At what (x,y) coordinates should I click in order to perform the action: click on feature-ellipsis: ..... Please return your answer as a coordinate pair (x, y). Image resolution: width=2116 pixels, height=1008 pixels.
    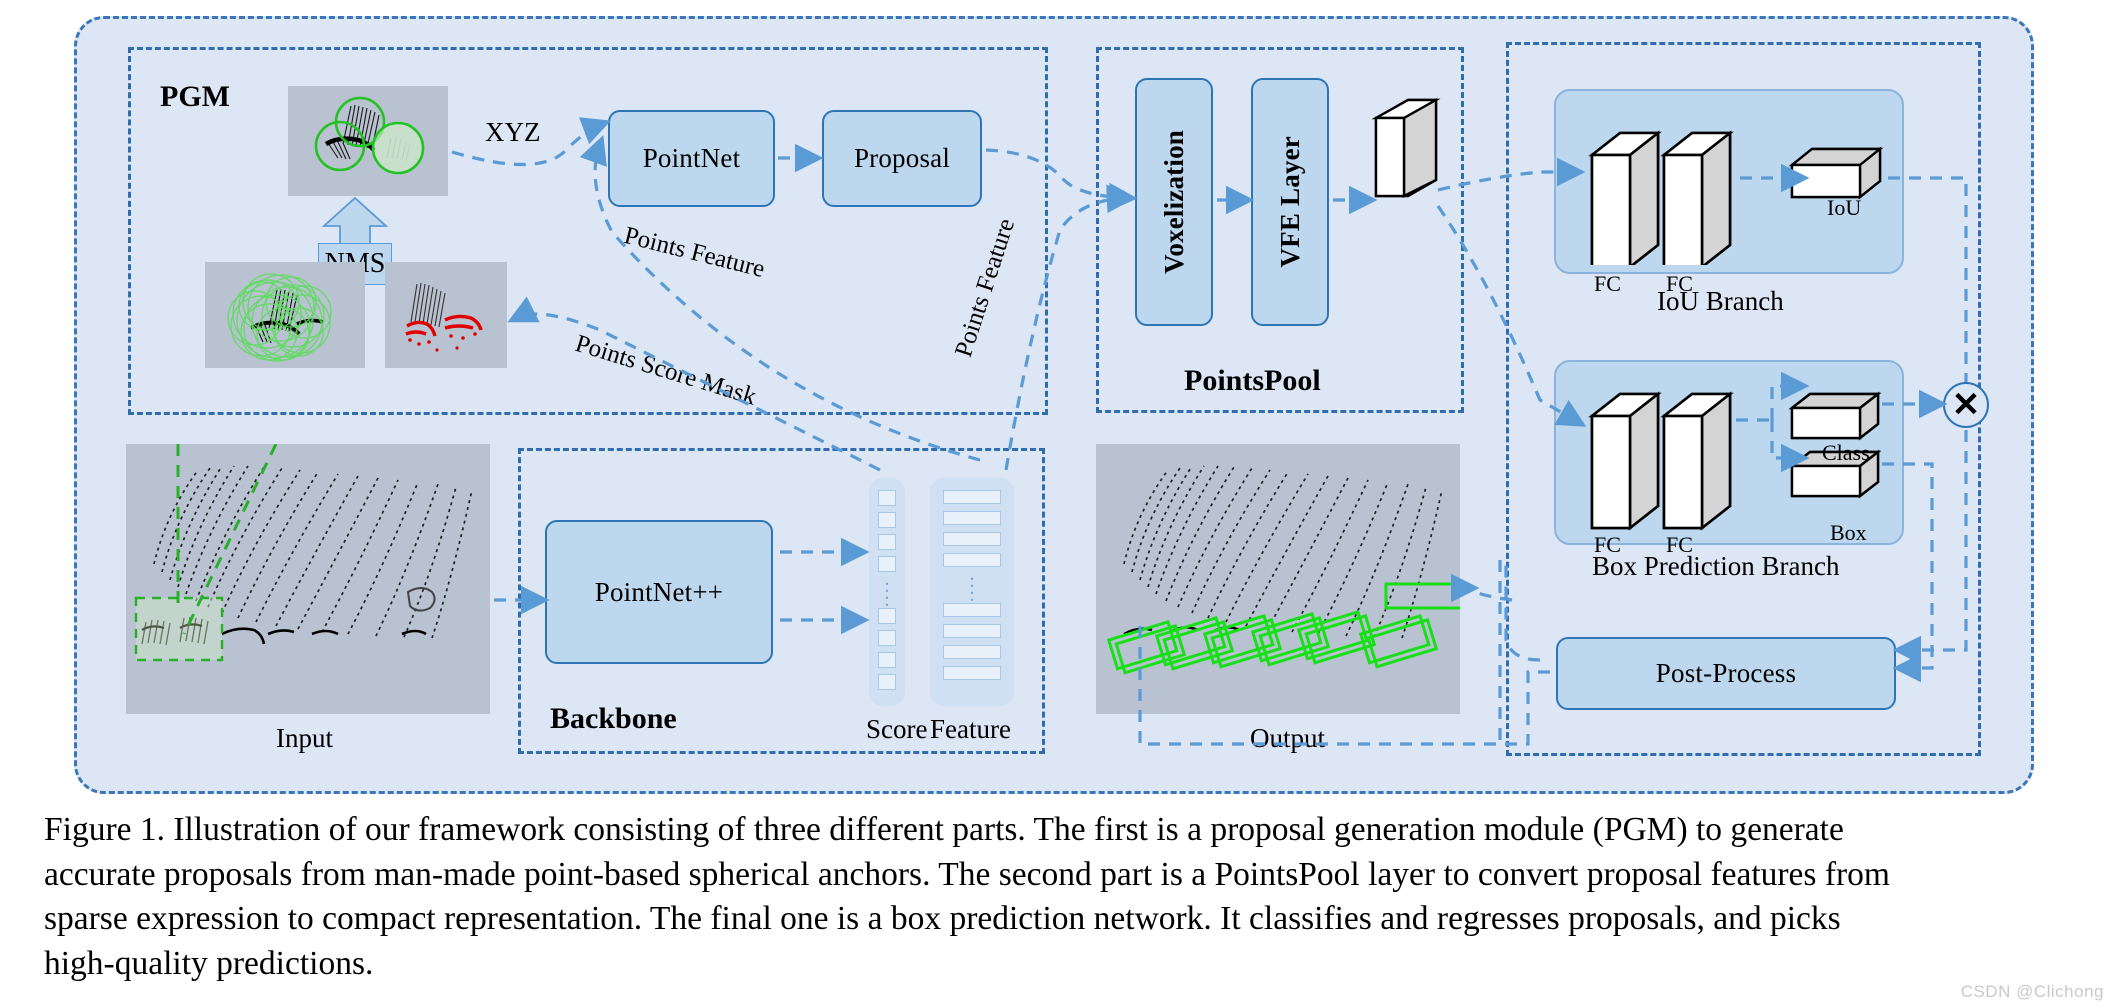
    Looking at the image, I should click on (972, 584).